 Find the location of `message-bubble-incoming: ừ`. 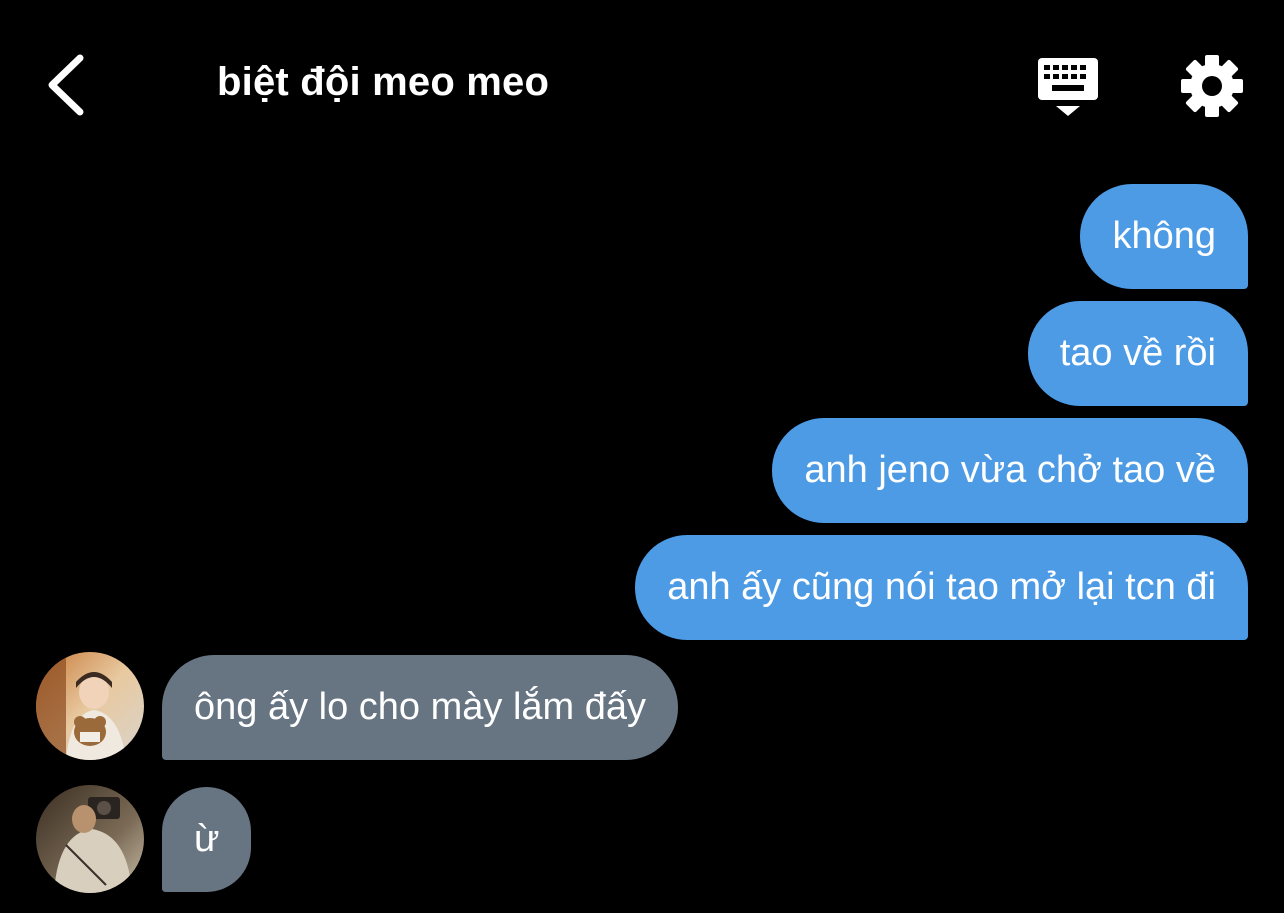

message-bubble-incoming: ừ is located at coordinates (207, 839).